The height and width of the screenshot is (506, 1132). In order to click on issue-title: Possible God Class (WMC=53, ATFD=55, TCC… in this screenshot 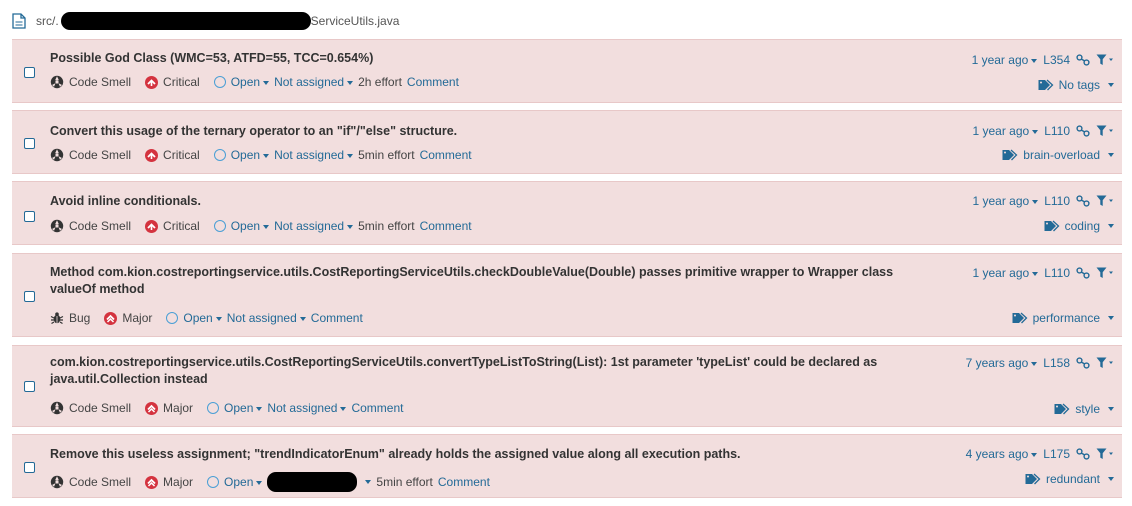, I will do `click(211, 58)`.